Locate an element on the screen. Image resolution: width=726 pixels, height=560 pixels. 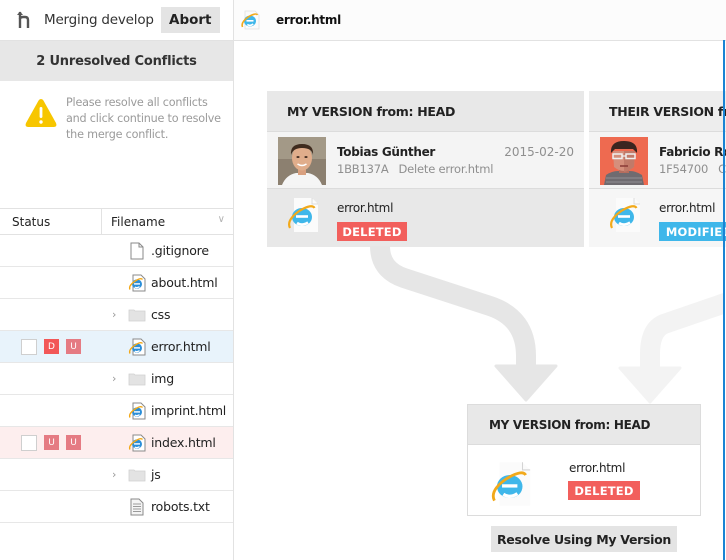
file-row: .gitignore is located at coordinates (116, 251).